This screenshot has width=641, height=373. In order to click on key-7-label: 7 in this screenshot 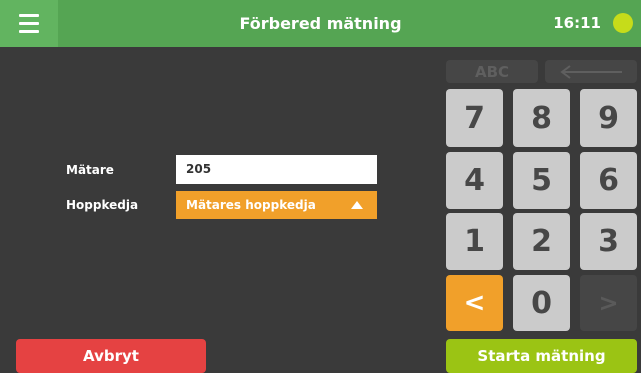, I will do `click(474, 118)`.